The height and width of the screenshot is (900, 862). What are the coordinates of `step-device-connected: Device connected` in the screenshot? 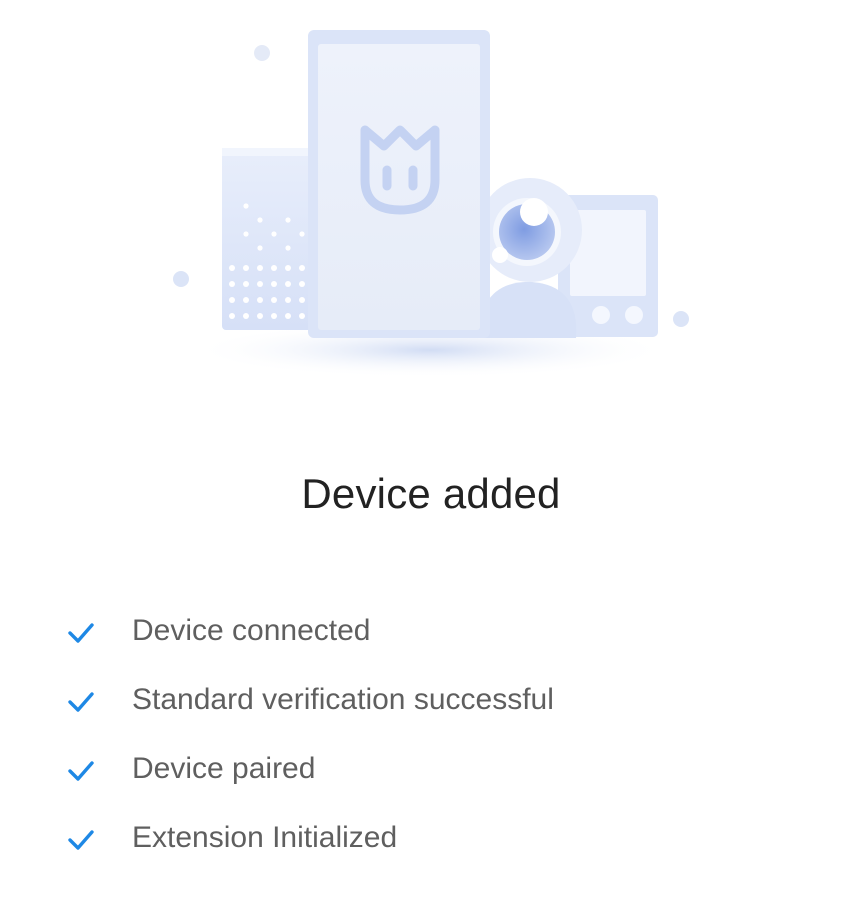 It's located at (431, 634).